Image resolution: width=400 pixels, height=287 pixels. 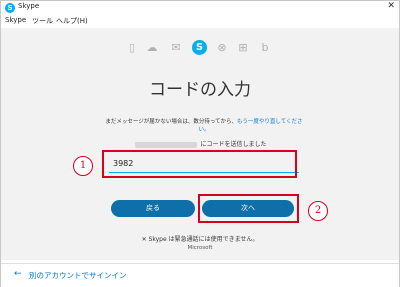 I want to click on step-marker-1: 1, so click(x=83, y=166).